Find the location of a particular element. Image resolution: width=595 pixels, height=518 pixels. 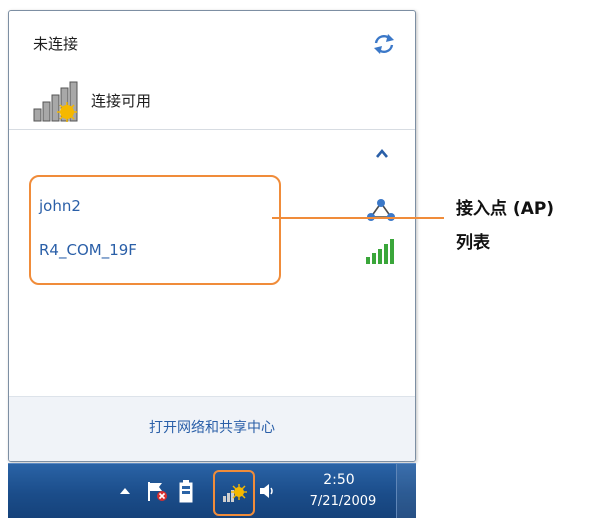

open-network-center-link: 打开网络和共享中心 is located at coordinates (212, 427).